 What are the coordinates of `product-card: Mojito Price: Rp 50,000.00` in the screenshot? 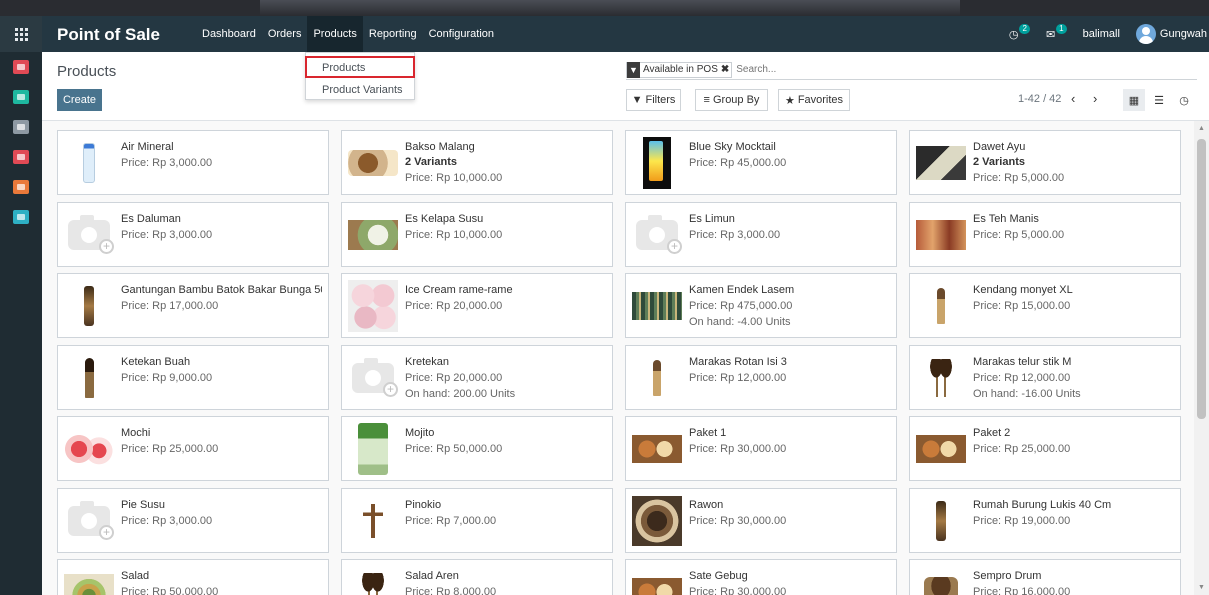 It's located at (477, 448).